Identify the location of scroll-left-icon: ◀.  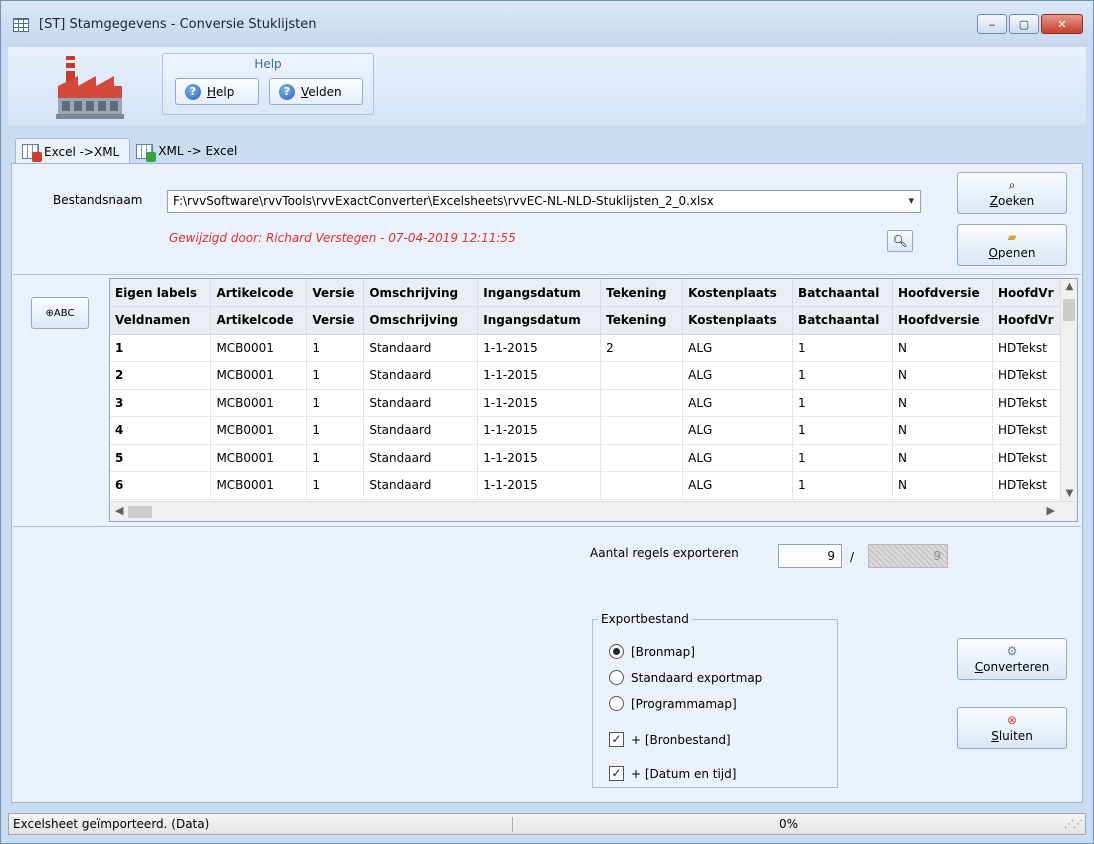
(119, 510).